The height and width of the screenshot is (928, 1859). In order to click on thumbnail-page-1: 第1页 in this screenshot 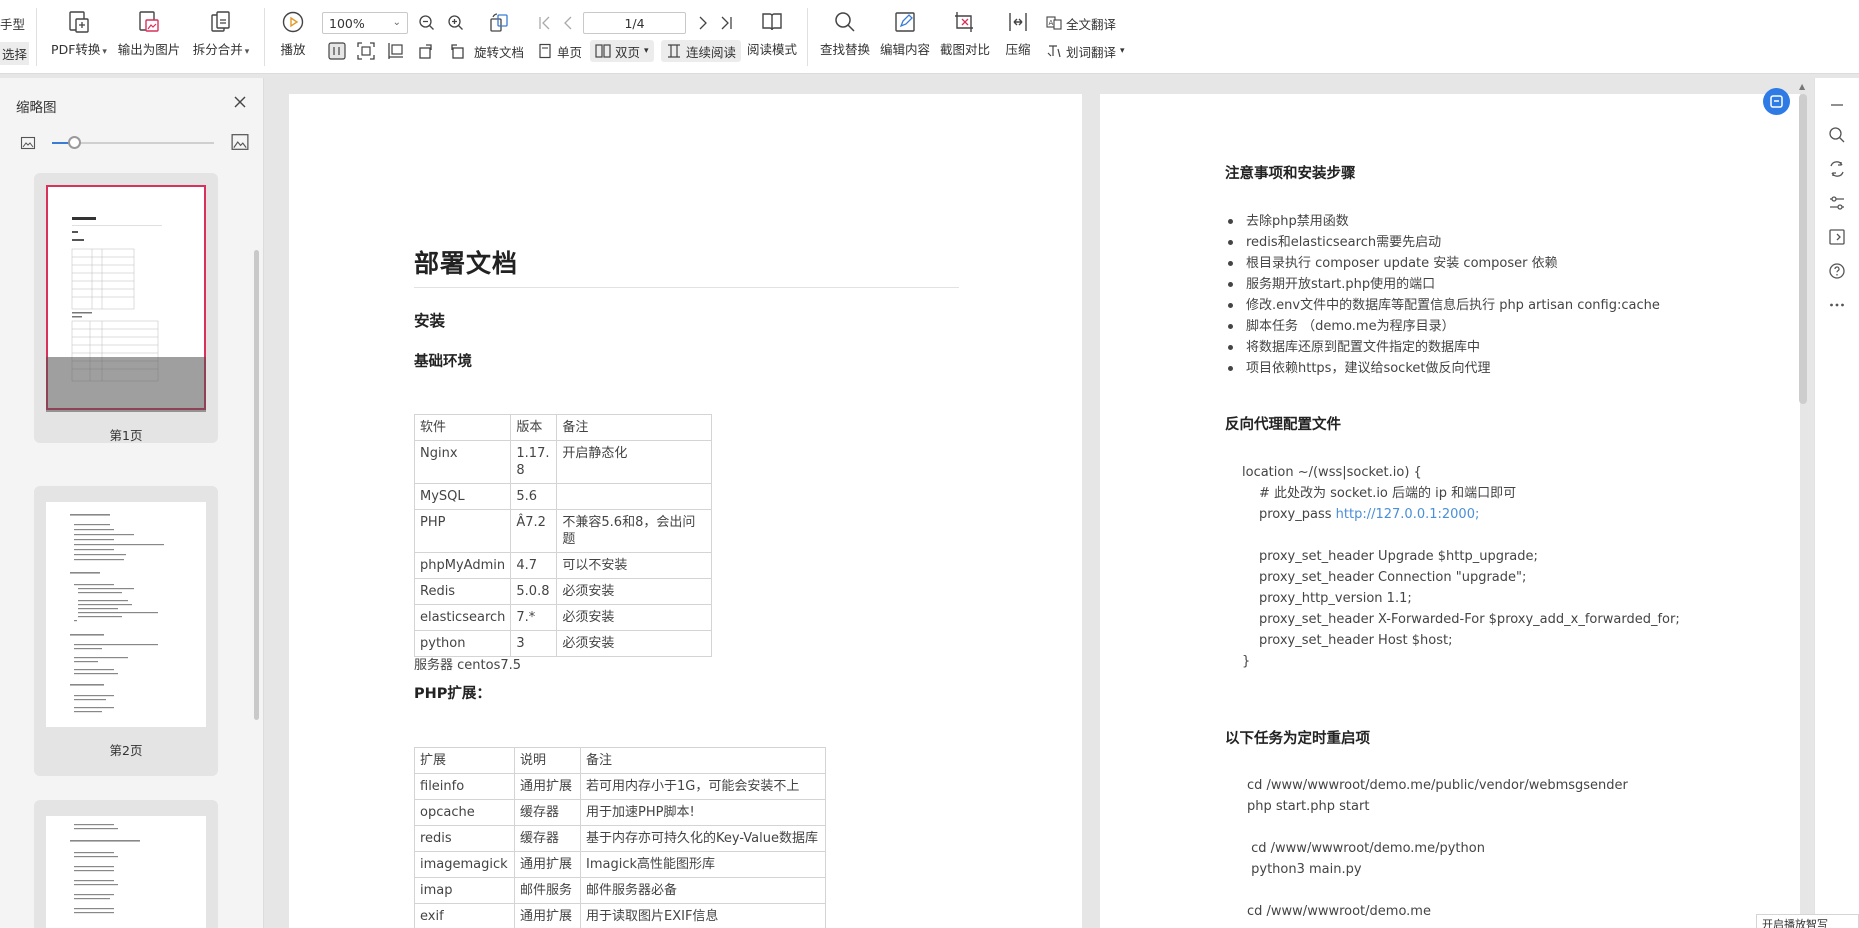, I will do `click(126, 308)`.